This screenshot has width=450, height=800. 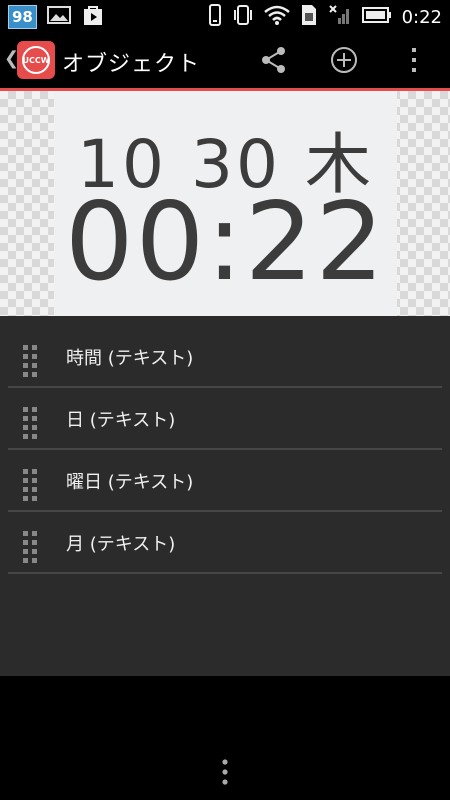 What do you see at coordinates (93, 17) in the screenshot?
I see `play-store-icon` at bounding box center [93, 17].